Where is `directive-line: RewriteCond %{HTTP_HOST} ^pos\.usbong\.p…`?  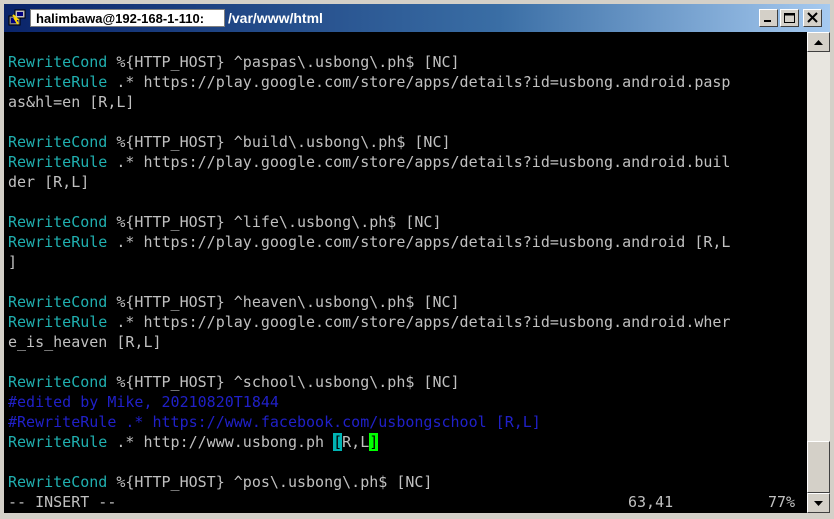
directive-line: RewriteCond %{HTTP_HOST} ^pos\.usbong\.p… is located at coordinates (220, 482).